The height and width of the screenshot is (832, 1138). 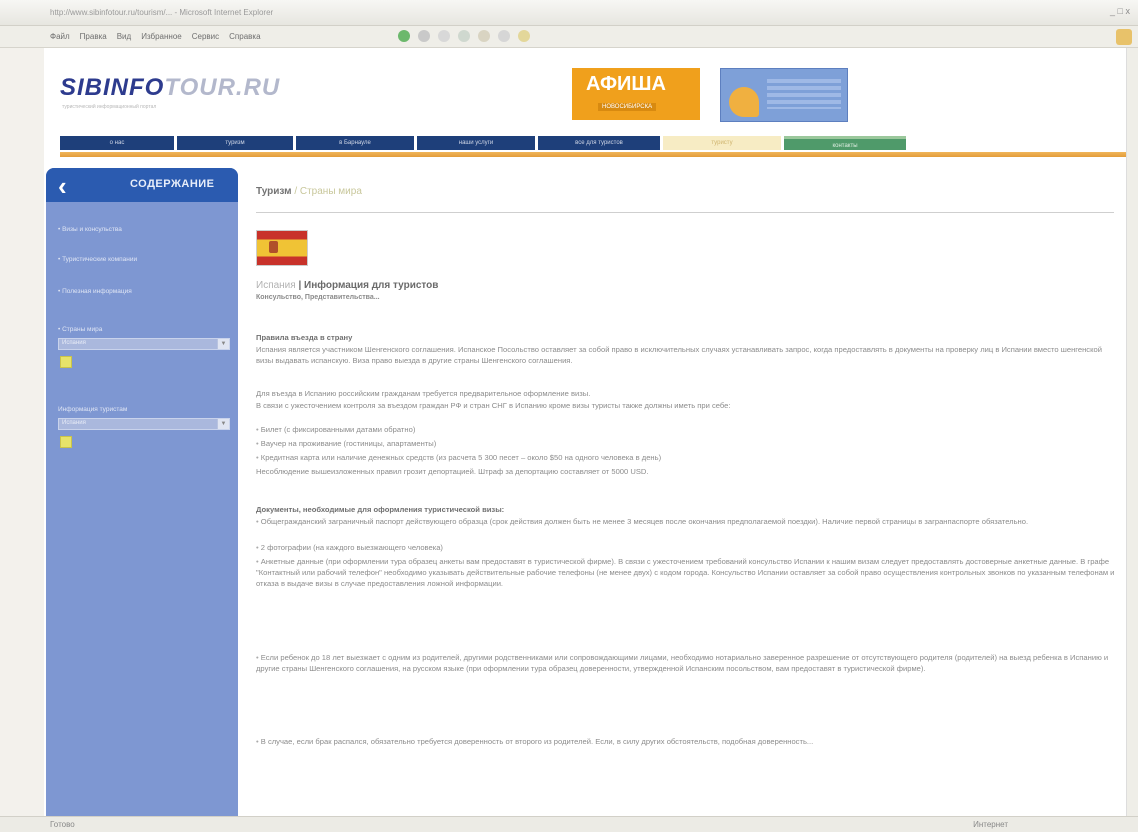 What do you see at coordinates (66, 362) in the screenshot?
I see `country-go-button` at bounding box center [66, 362].